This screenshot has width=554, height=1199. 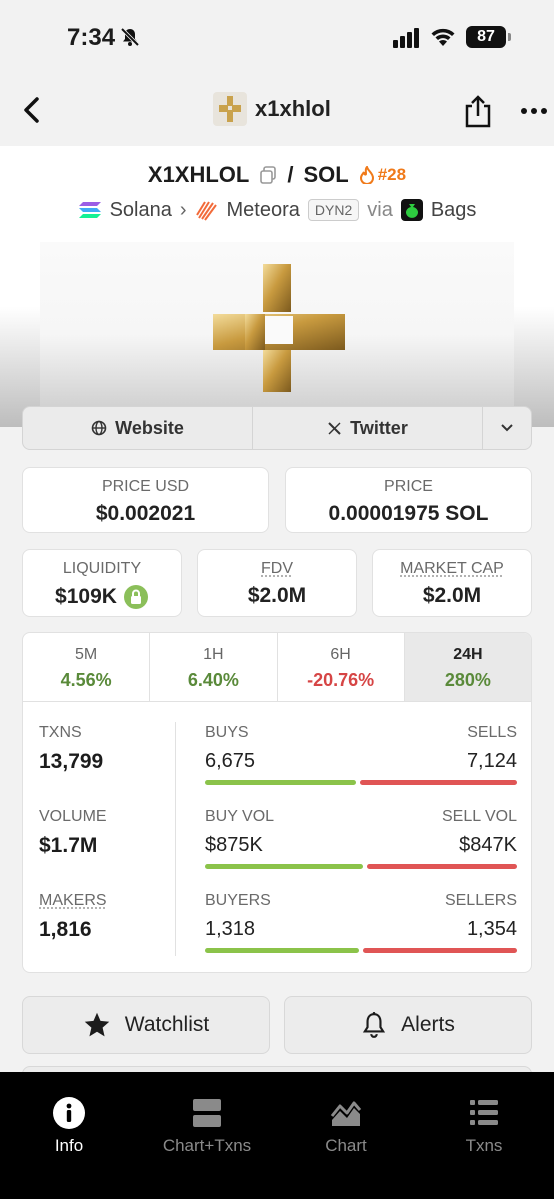 What do you see at coordinates (60, 732) in the screenshot?
I see `txns-label: TXNS` at bounding box center [60, 732].